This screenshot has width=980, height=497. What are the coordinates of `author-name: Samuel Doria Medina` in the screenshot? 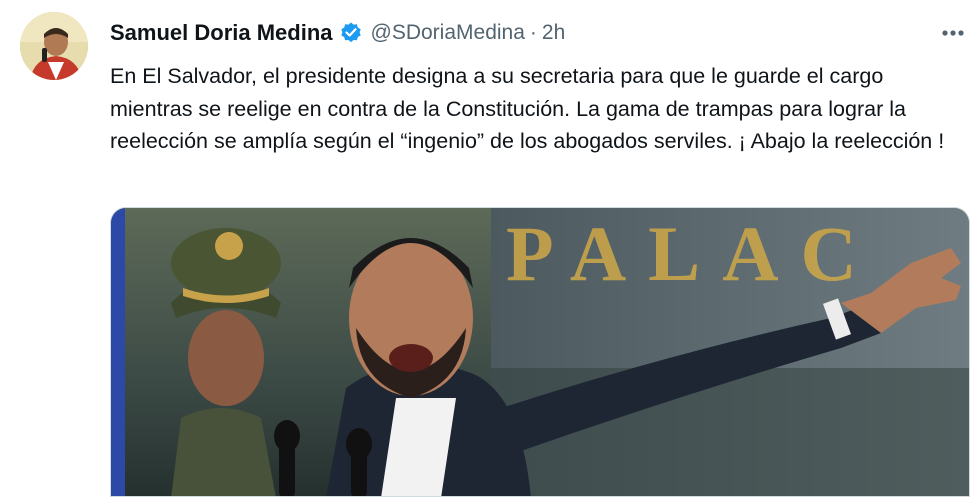 It's located at (221, 33).